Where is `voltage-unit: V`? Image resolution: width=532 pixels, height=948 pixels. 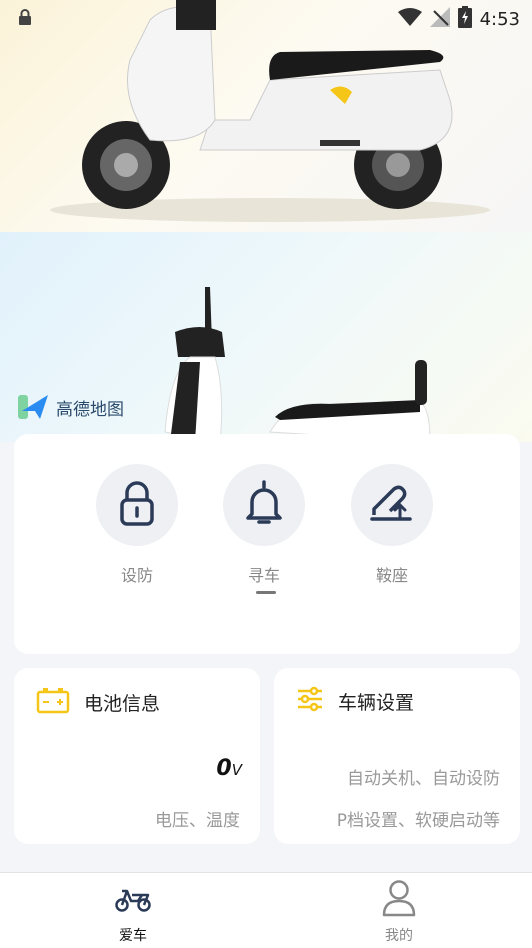
voltage-unit: V is located at coordinates (236, 770).